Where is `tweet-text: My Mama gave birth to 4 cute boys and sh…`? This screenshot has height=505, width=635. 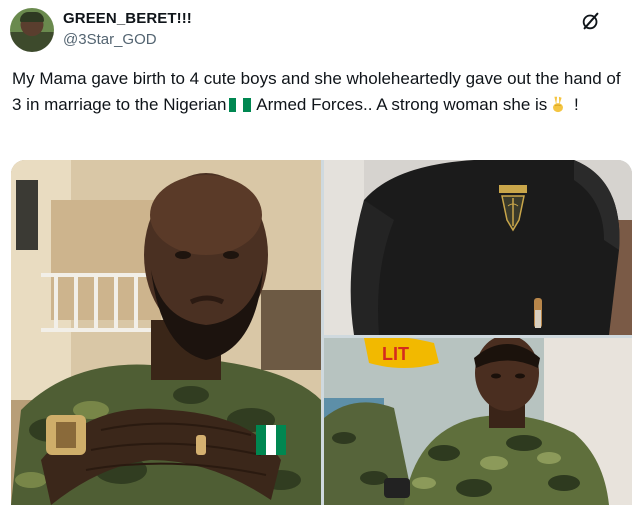
tweet-text: My Mama gave birth to 4 cute boys and sh… is located at coordinates (319, 92).